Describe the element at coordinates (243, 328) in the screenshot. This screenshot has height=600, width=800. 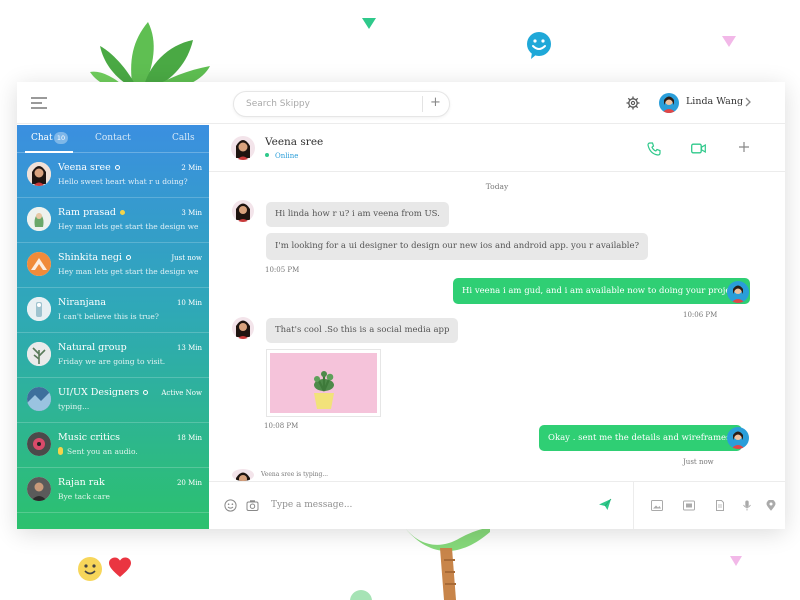
I see `contact-avatar-small` at that location.